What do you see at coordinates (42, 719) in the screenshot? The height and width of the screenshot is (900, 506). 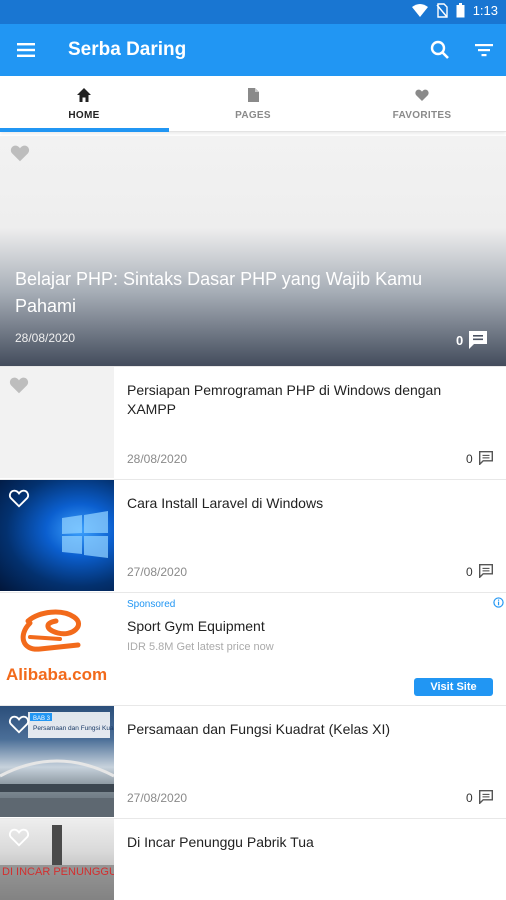 I see `thumbnail-chapter-text: BAB 3` at bounding box center [42, 719].